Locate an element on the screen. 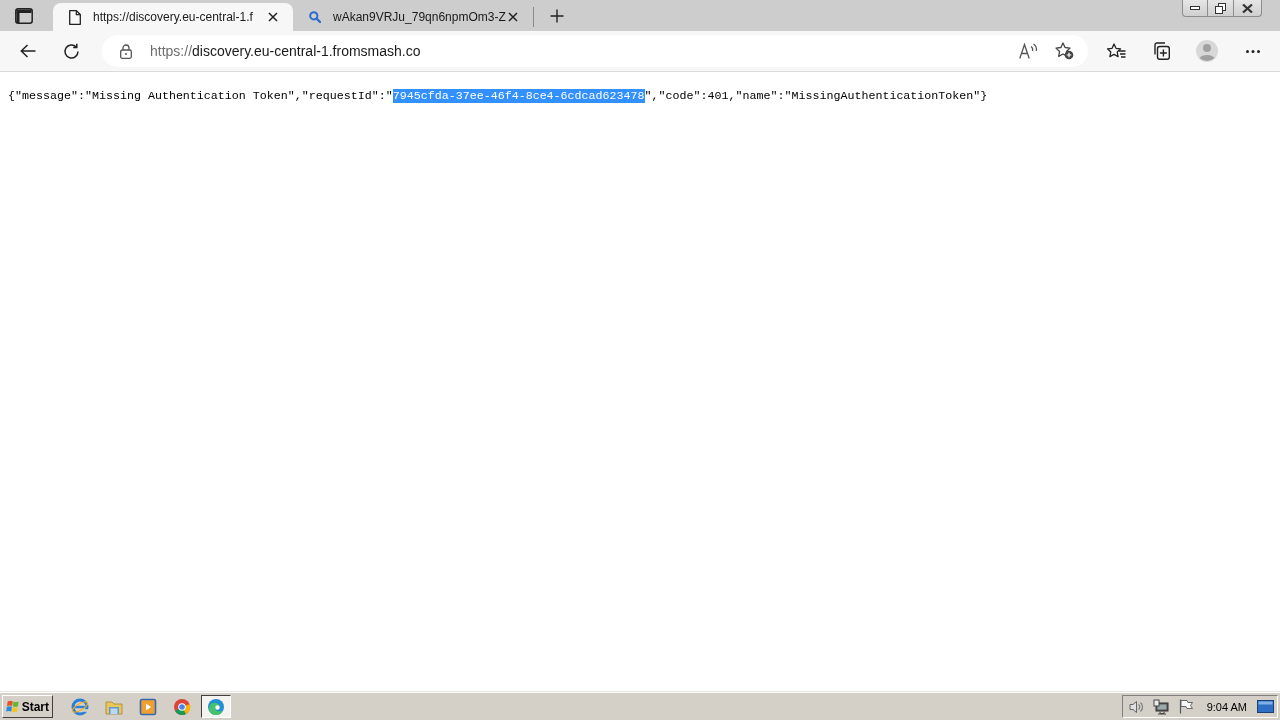  minimize-button is located at coordinates (1195, 8).